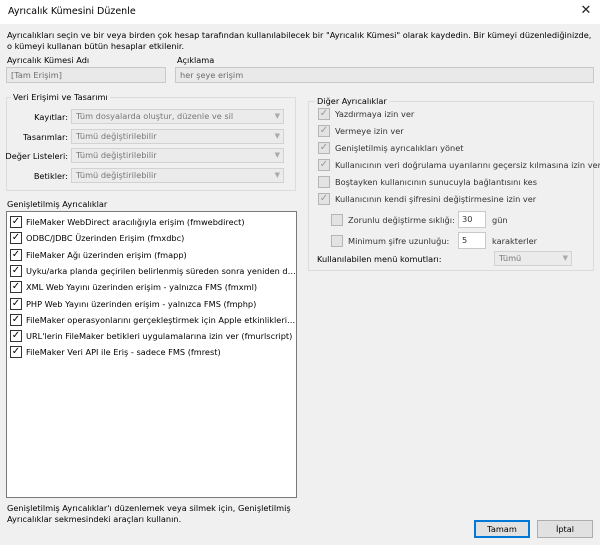 This screenshot has height=545, width=600. I want to click on layouts-dropdown-value: Tümü değiştirilebilir, so click(116, 136).